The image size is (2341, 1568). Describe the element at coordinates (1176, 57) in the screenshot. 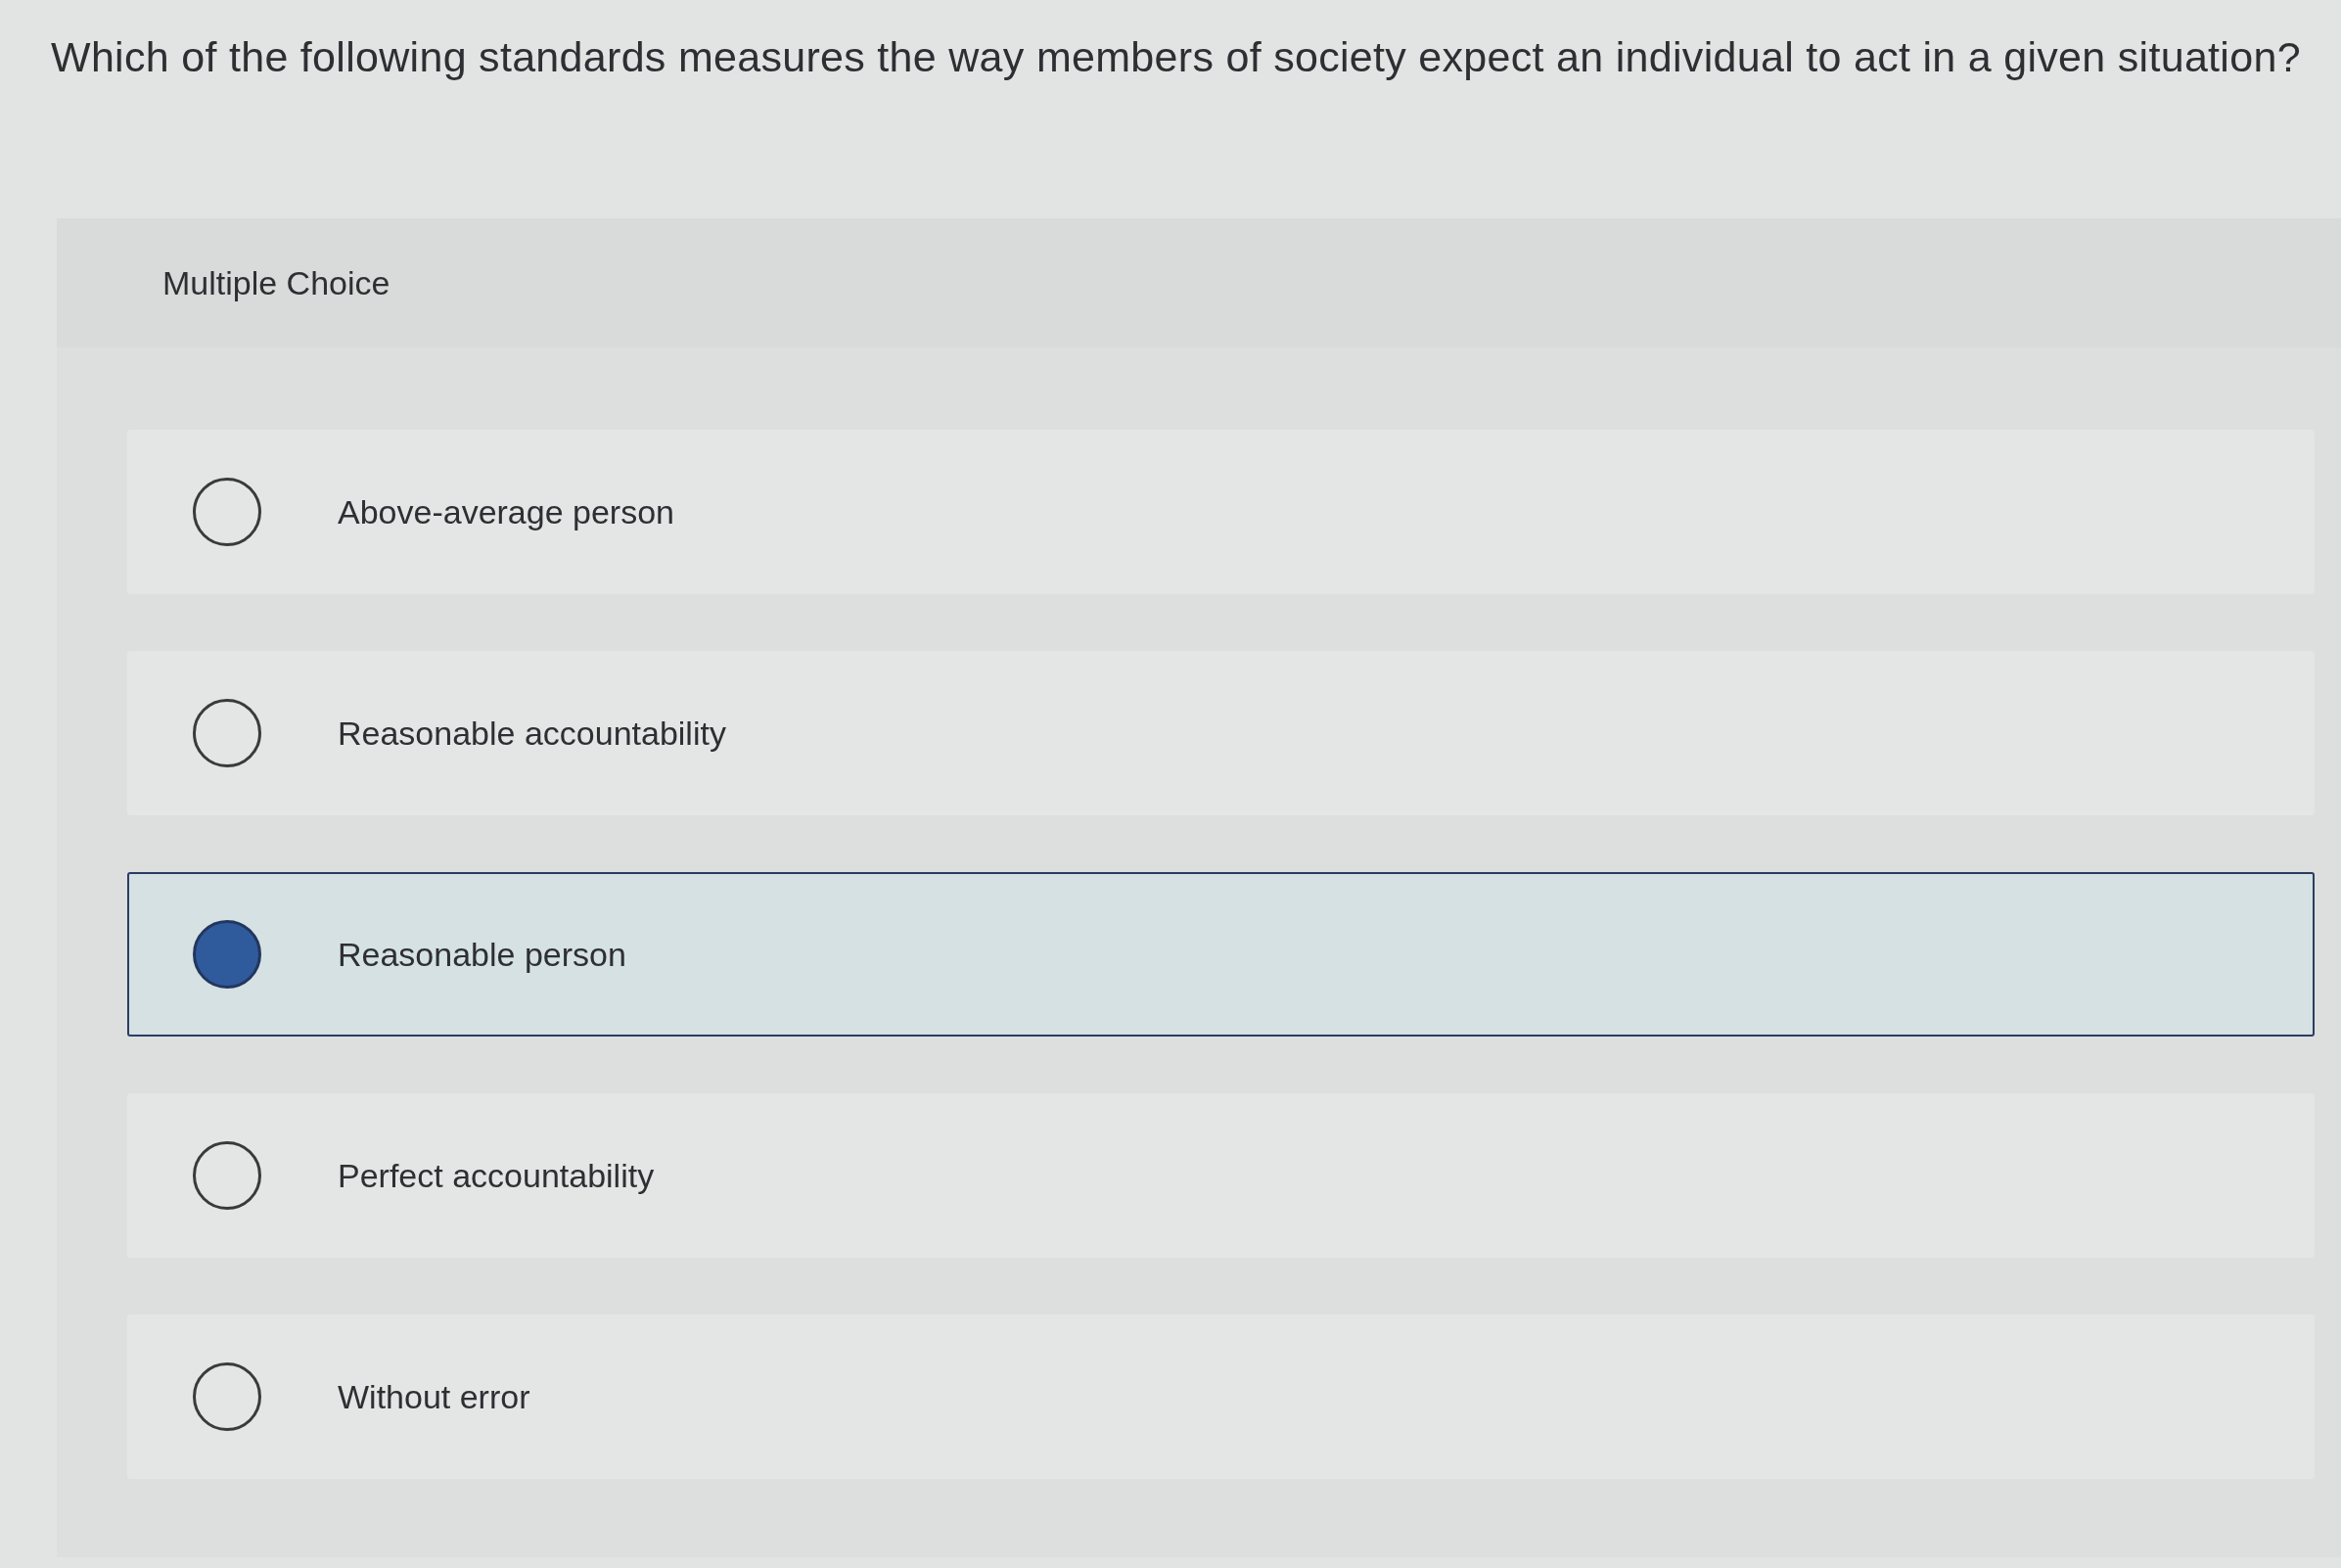

I see `question-text: Which of the following standards measures the way members of society expect an individual to act in a given situation?` at that location.